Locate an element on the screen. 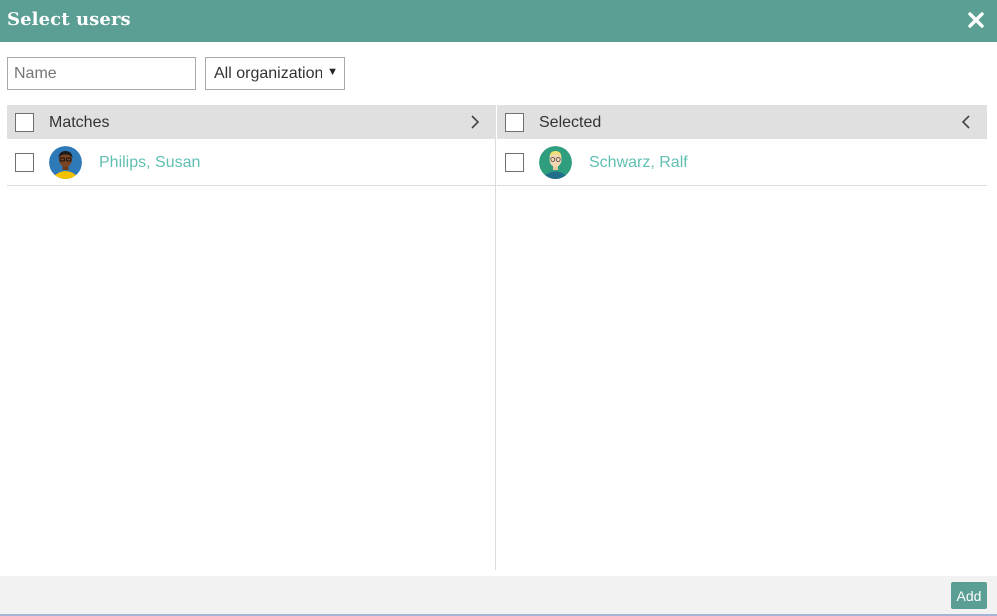  name-filter-input is located at coordinates (101, 73).